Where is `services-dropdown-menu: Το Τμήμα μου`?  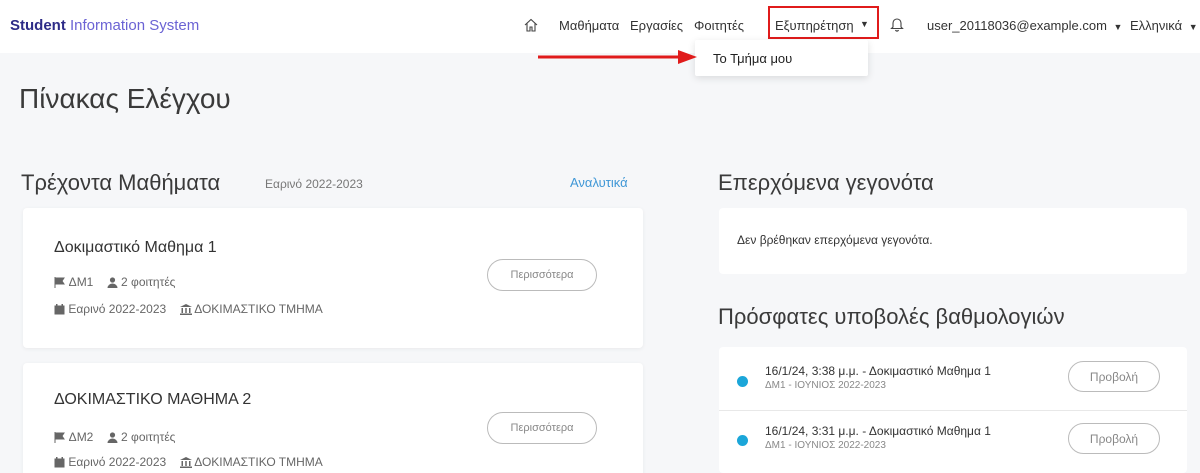 services-dropdown-menu: Το Τμήμα μου is located at coordinates (781, 58).